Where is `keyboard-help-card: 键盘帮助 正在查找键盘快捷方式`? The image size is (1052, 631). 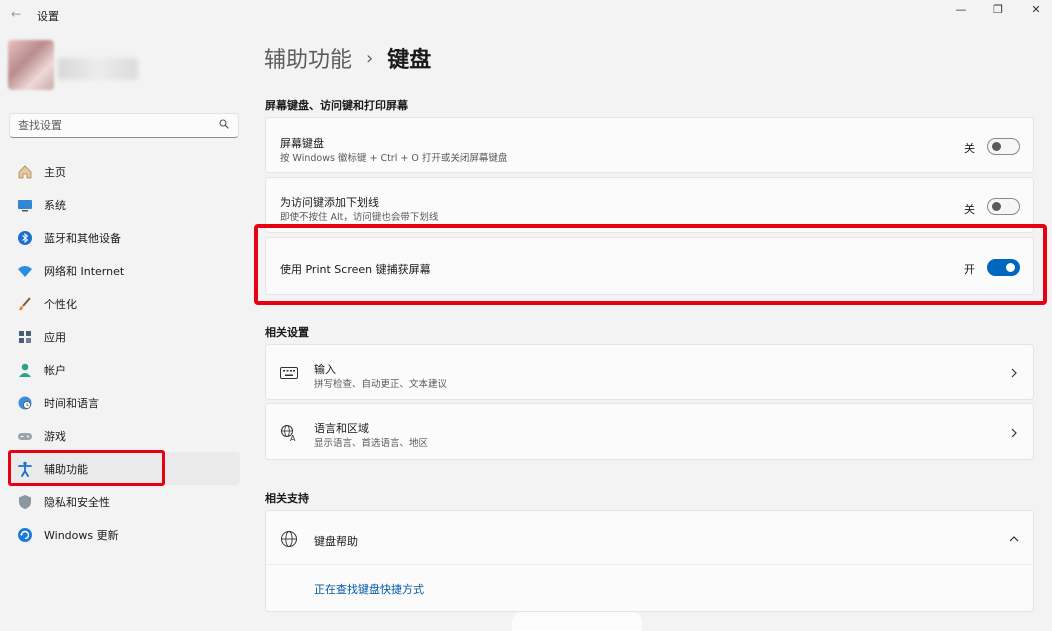
keyboard-help-card: 键盘帮助 正在查找键盘快捷方式 is located at coordinates (649, 561).